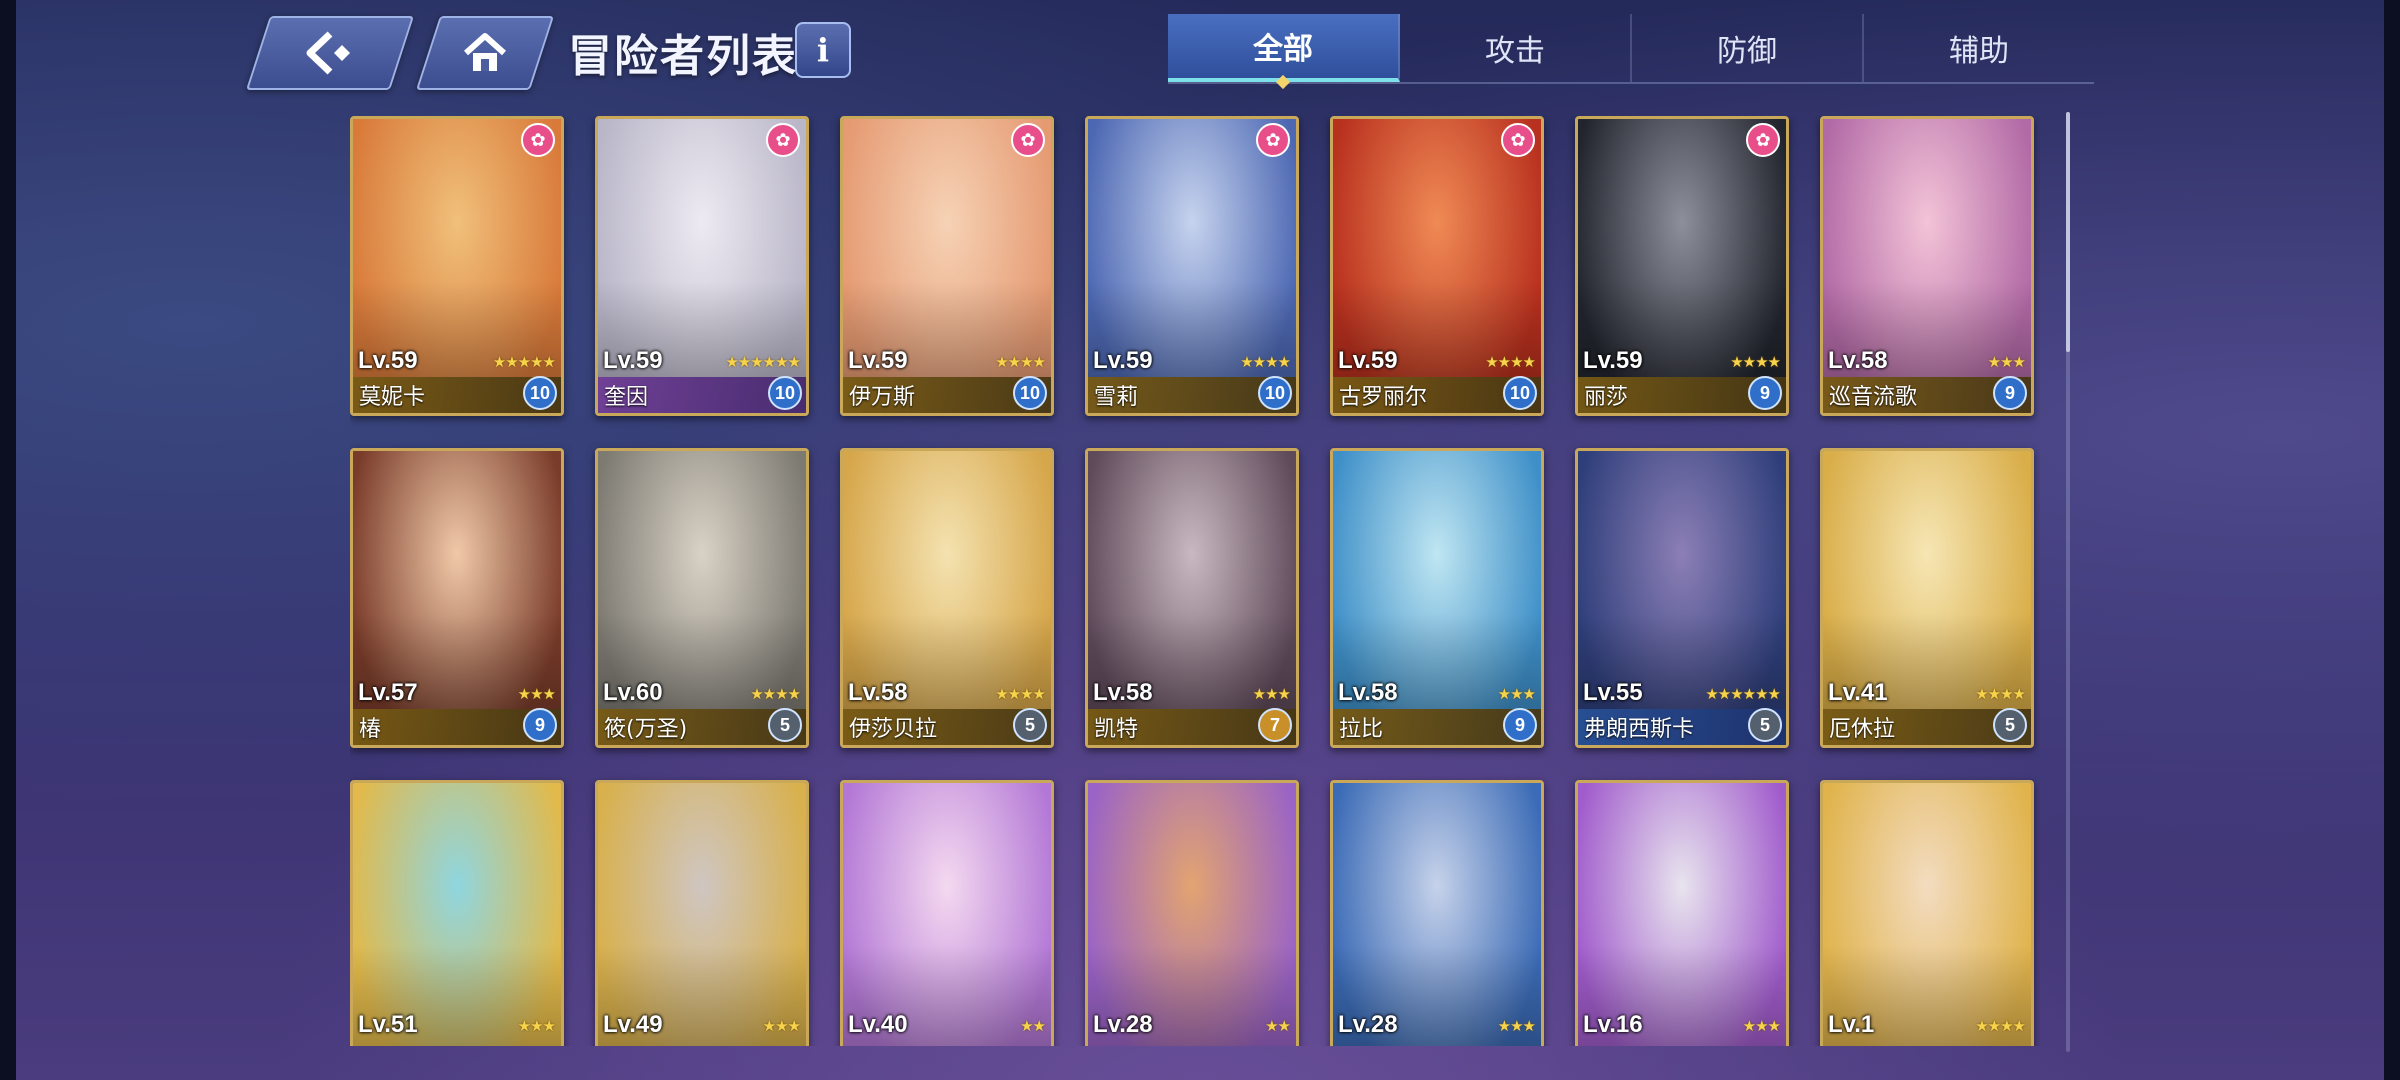 Image resolution: width=2400 pixels, height=1080 pixels. What do you see at coordinates (1682, 266) in the screenshot?
I see `adventurer-card: ✿ Lv.59 ★★★★ 丽莎 9` at bounding box center [1682, 266].